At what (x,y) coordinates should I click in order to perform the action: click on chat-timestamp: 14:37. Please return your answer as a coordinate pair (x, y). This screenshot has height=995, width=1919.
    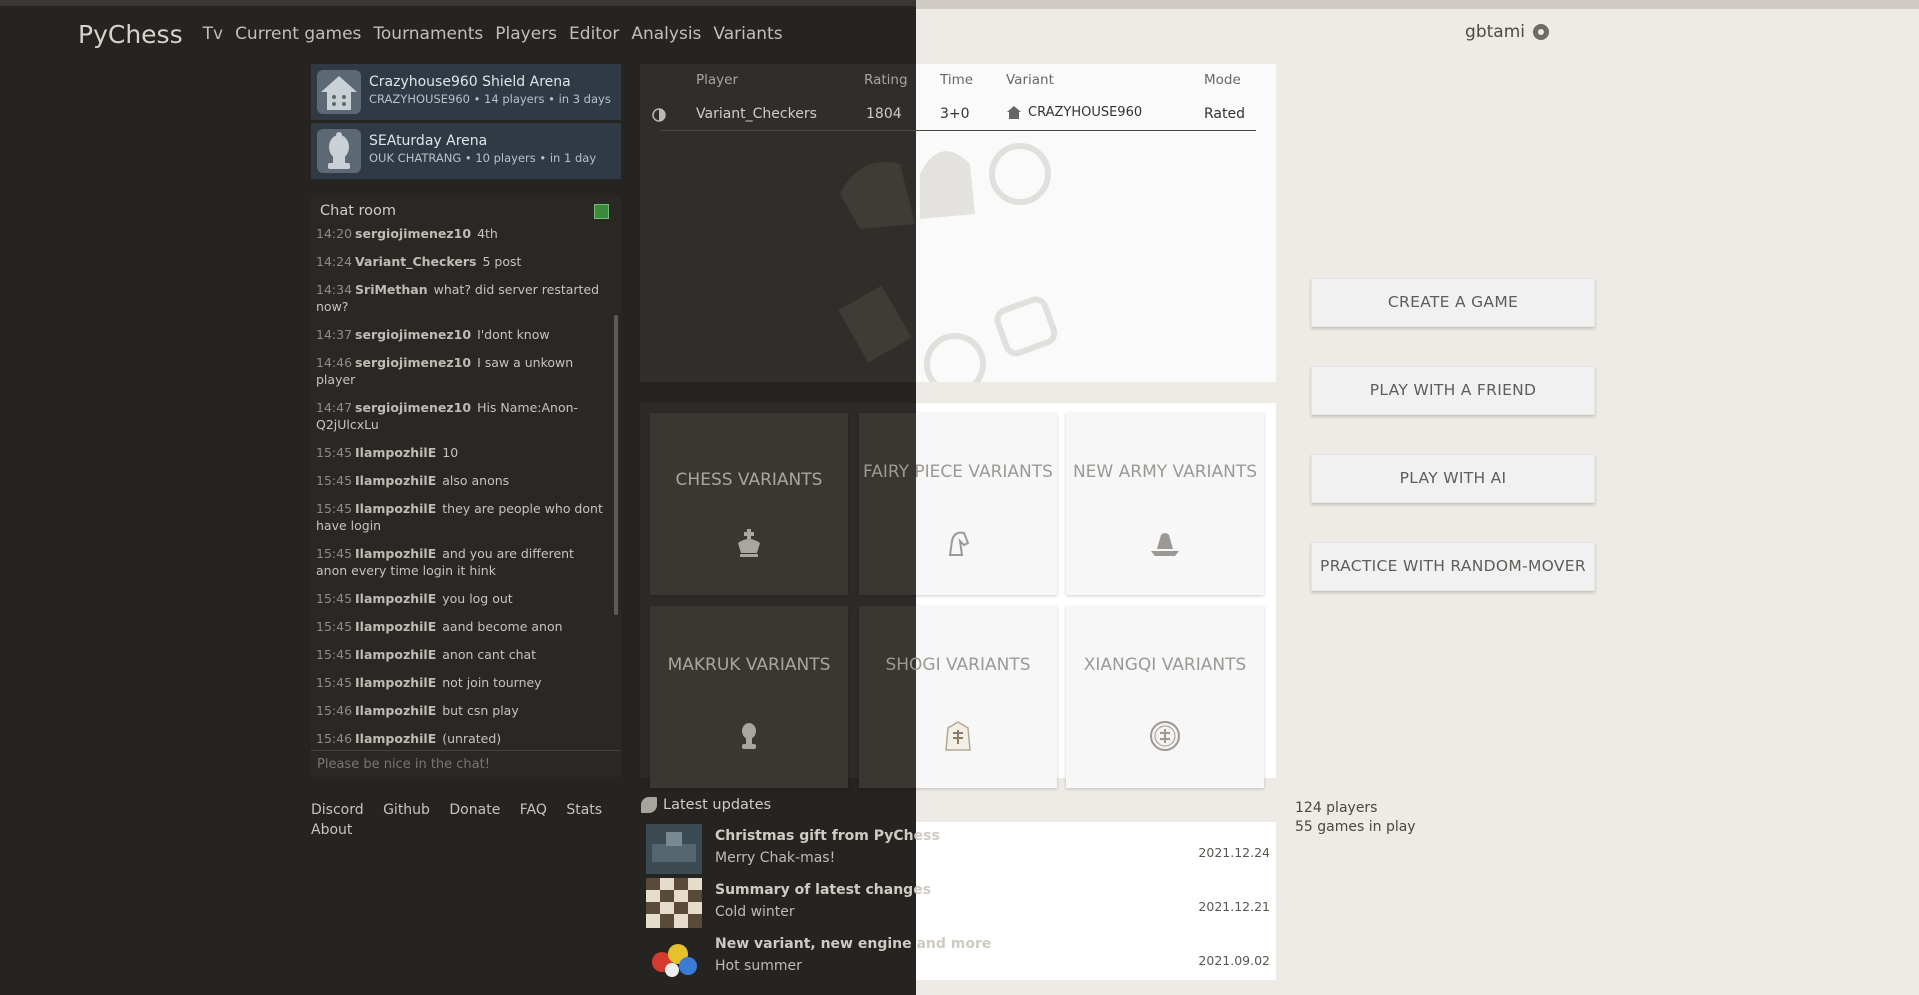
    Looking at the image, I should click on (334, 334).